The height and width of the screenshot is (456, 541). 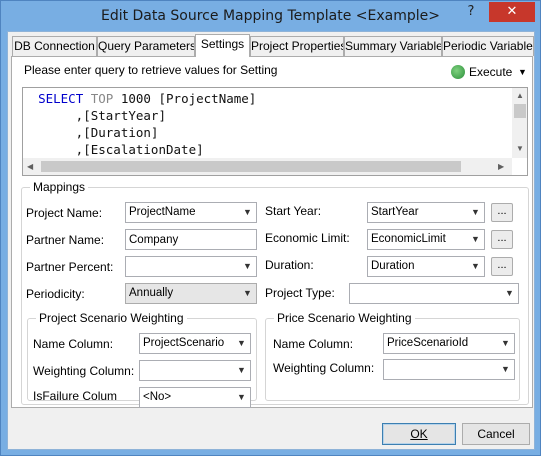 What do you see at coordinates (449, 369) in the screenshot?
I see `price-weighting-column-combo: ▼` at bounding box center [449, 369].